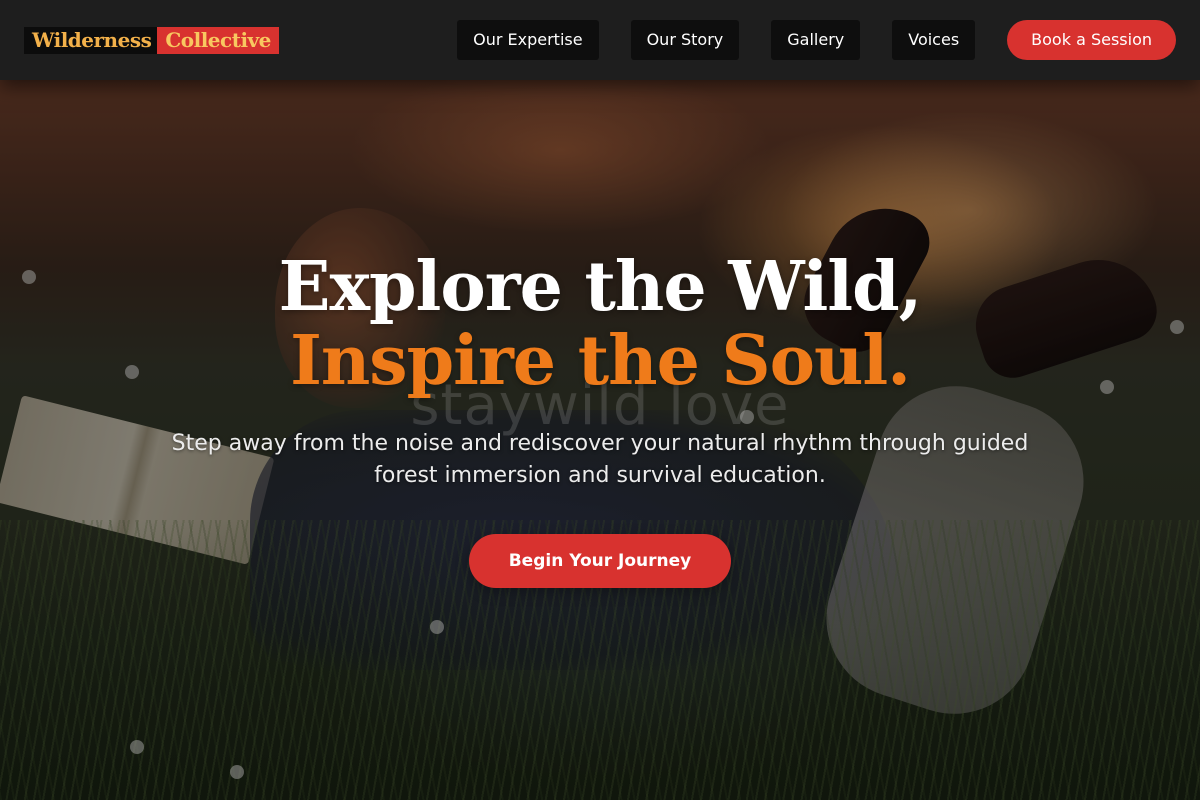 The image size is (1200, 800). What do you see at coordinates (1091, 40) in the screenshot?
I see `book-session-button: Book a Session` at bounding box center [1091, 40].